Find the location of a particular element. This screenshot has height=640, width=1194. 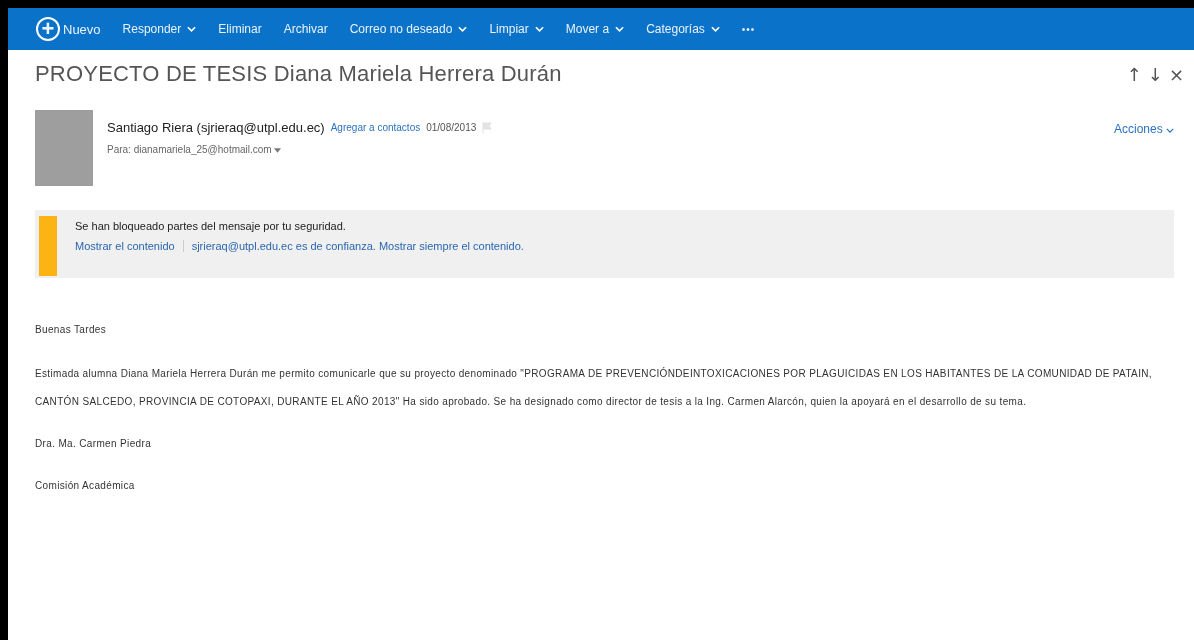

actions-button: Acciones is located at coordinates (1143, 129).